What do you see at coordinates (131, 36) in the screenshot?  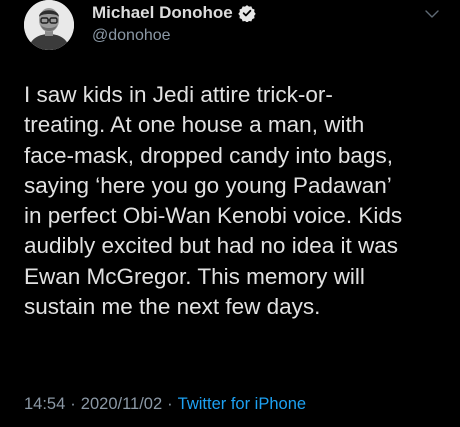 I see `author-handle: @donohoe` at bounding box center [131, 36].